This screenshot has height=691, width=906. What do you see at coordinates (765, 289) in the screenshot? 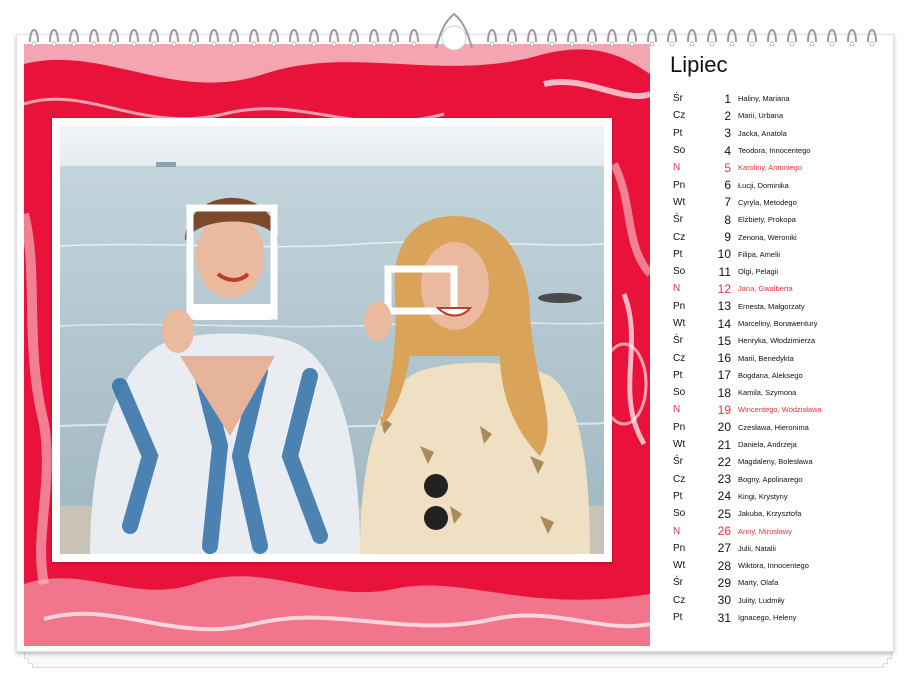
I see `name-day-label: Jana, Gwalberta` at bounding box center [765, 289].